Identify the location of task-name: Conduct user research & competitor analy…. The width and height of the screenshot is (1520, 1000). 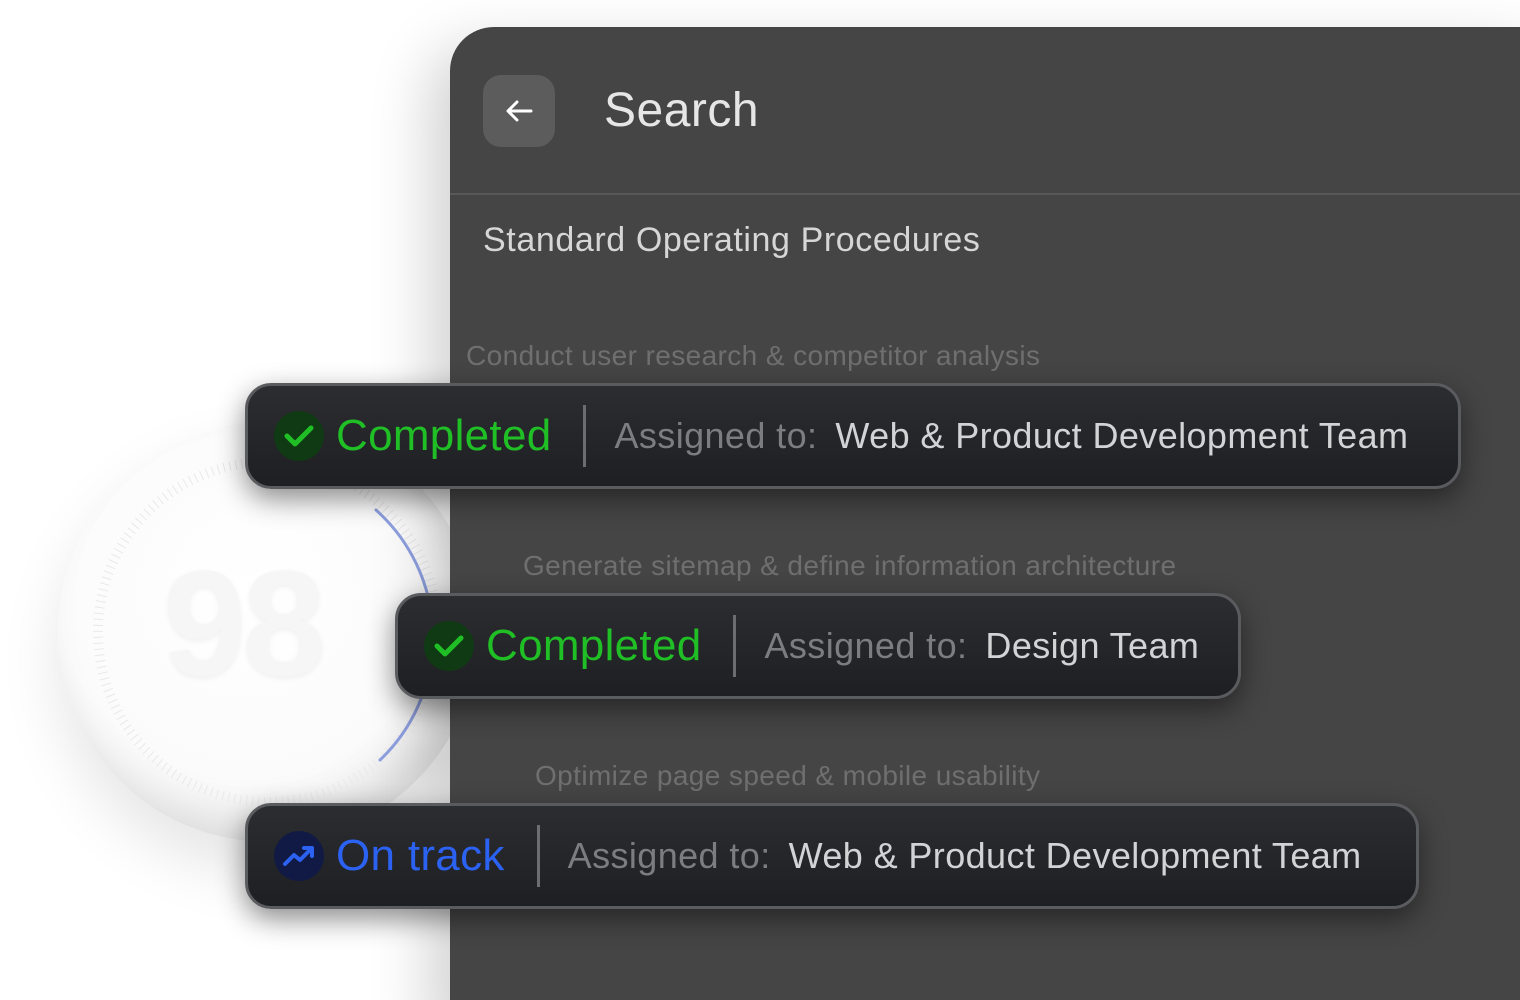
(753, 355).